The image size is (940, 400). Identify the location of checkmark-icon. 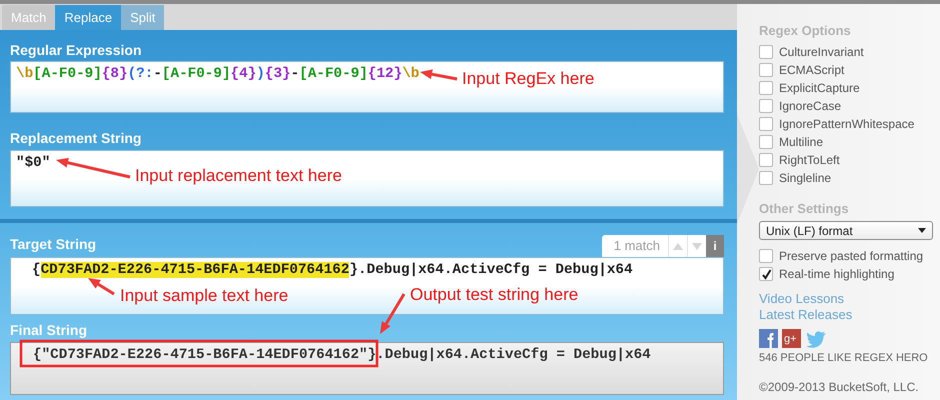
(766, 274).